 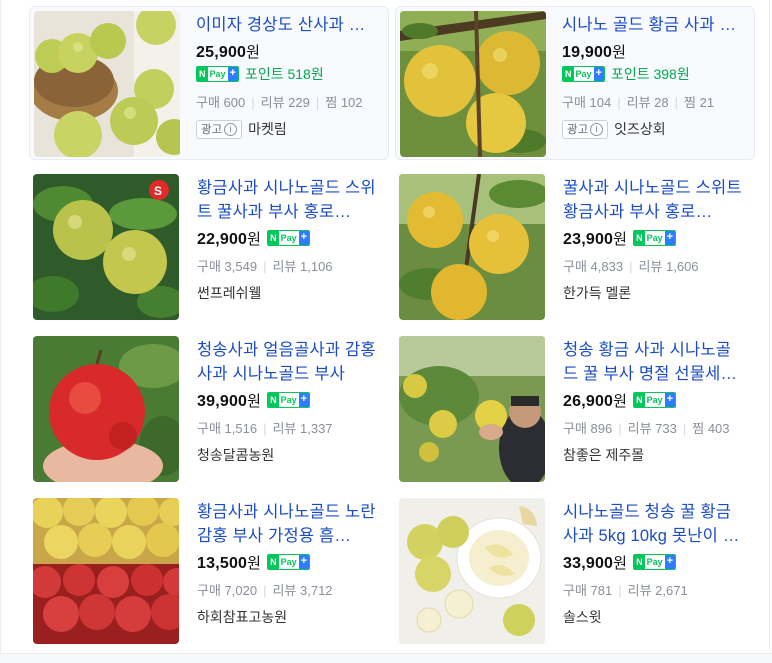 I want to click on price-row: 26,900원 N Pay +, so click(x=654, y=400).